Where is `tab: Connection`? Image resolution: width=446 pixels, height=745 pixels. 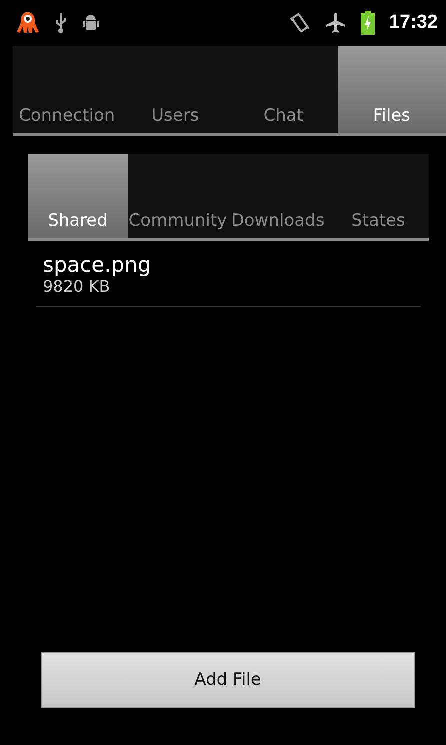 tab: Connection is located at coordinates (67, 89).